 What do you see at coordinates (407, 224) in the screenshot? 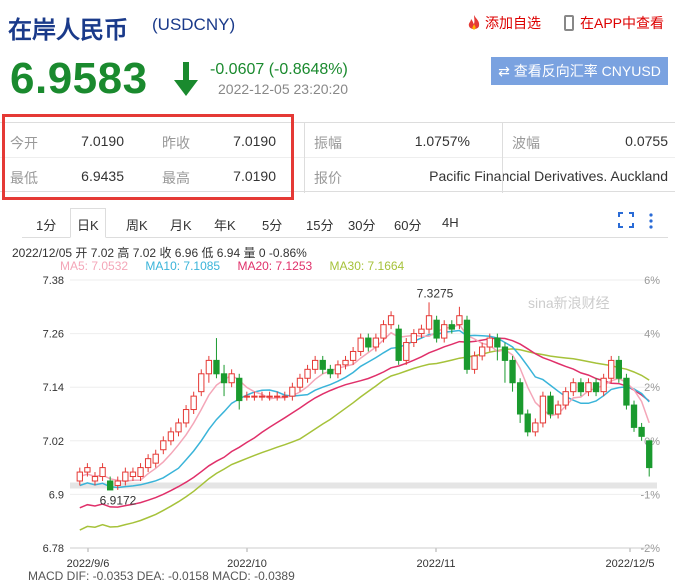
I see `tab-60min: 60分` at bounding box center [407, 224].